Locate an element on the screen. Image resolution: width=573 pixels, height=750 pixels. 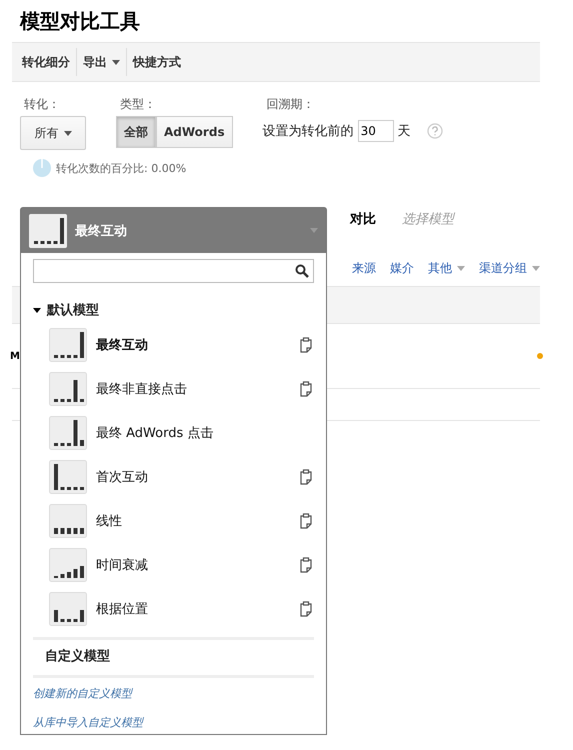
lookback-suffix: 天 is located at coordinates (404, 131).